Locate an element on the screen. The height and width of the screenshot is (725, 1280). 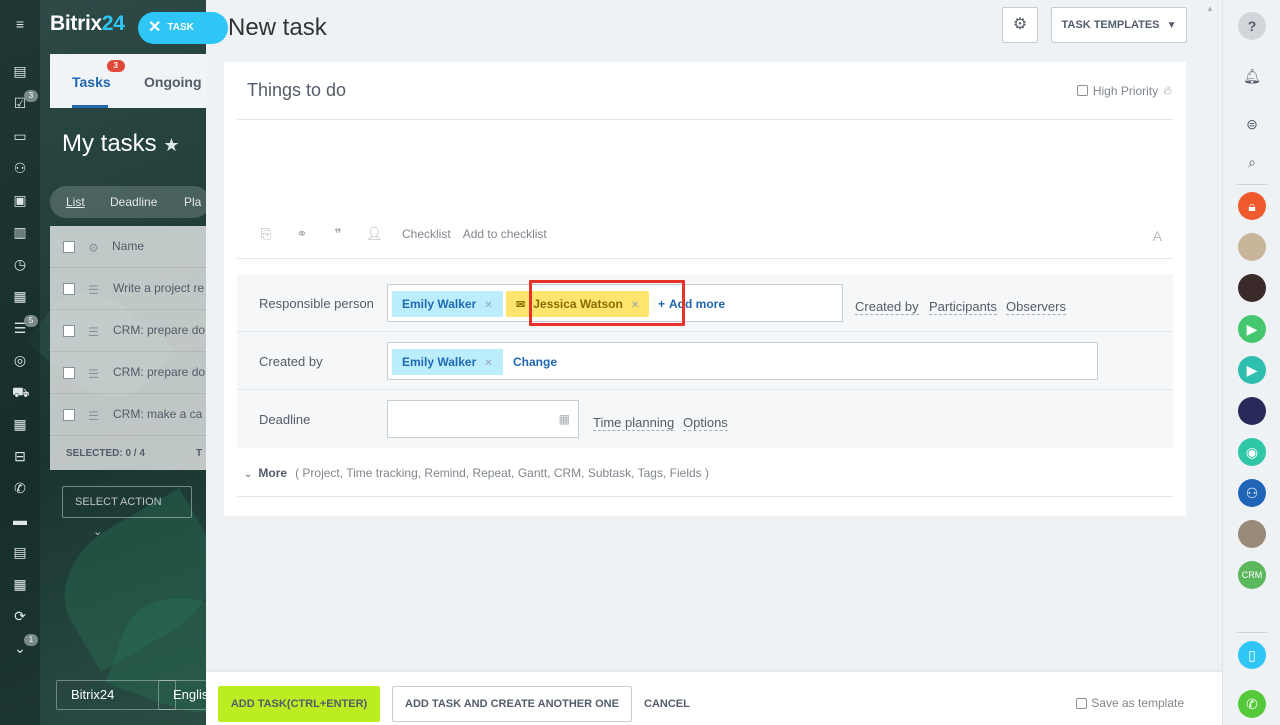
inbox-icon: ⊟ is located at coordinates (20, 456).